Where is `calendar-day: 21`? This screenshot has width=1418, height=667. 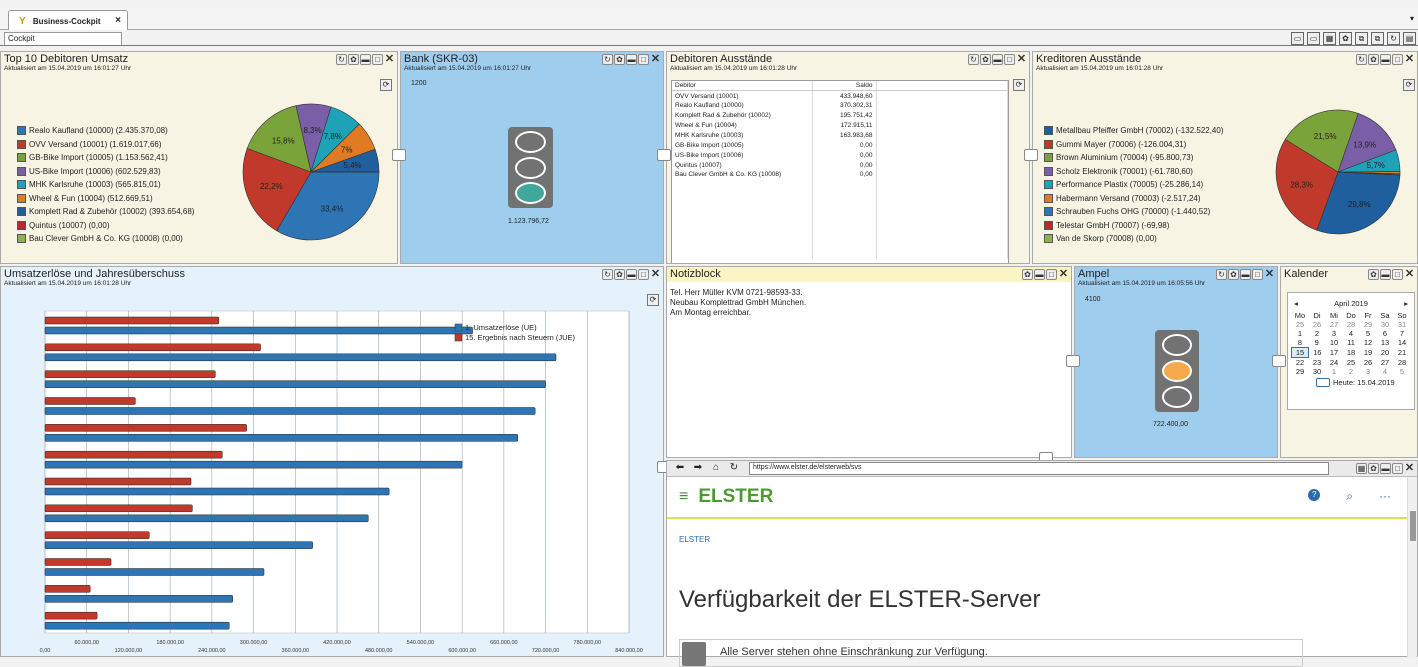 calendar-day: 21 is located at coordinates (1402, 353).